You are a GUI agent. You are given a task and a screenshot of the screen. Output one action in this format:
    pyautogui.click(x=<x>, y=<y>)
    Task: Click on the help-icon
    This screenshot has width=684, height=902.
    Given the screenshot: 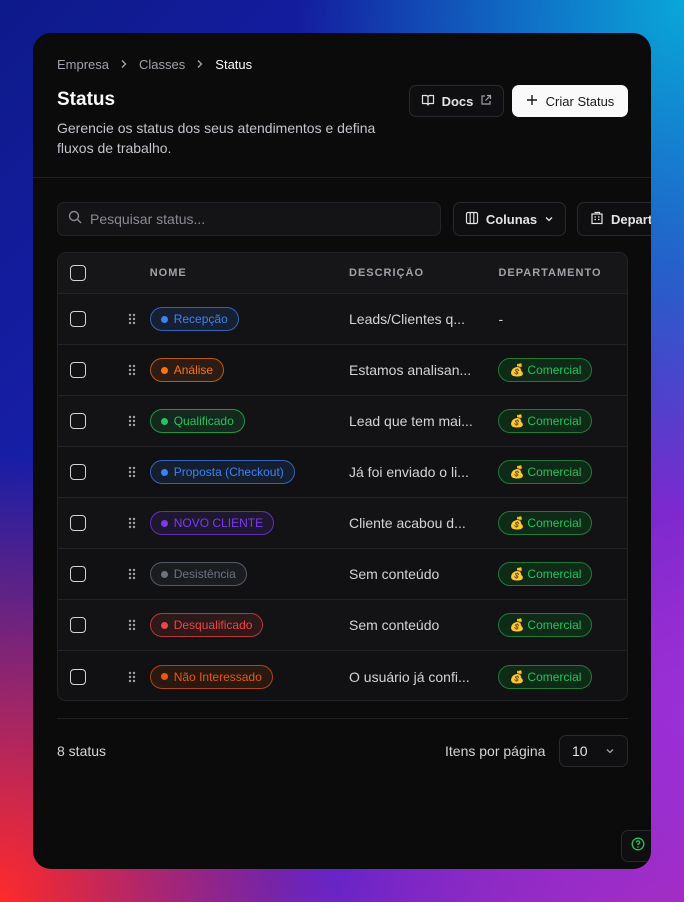 What is the action you would take?
    pyautogui.click(x=638, y=846)
    